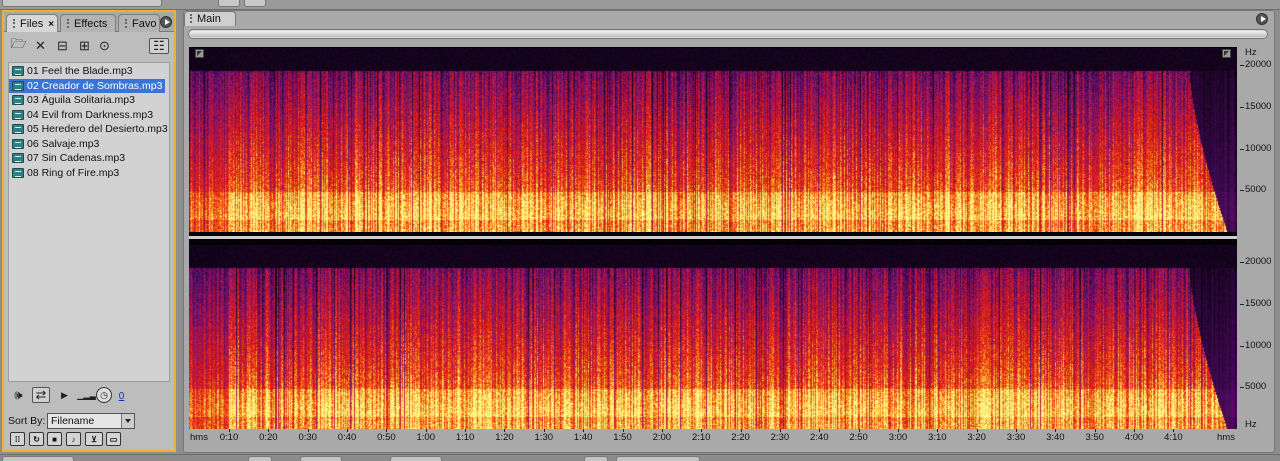 The height and width of the screenshot is (461, 1280). What do you see at coordinates (64, 395) in the screenshot?
I see `play-icon: ▶` at bounding box center [64, 395].